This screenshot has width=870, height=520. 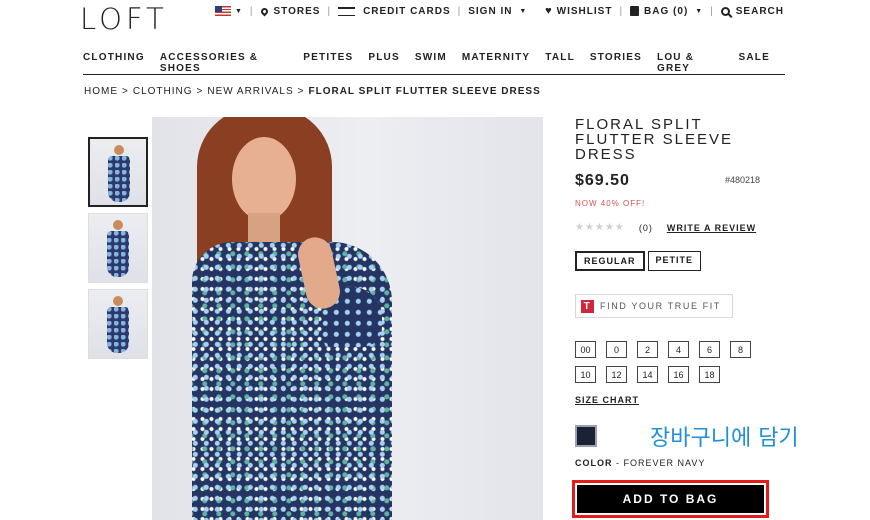 I want to click on product-title: FLORAL SPLIT FLUTTER SLEEVE DRESS, so click(x=654, y=139).